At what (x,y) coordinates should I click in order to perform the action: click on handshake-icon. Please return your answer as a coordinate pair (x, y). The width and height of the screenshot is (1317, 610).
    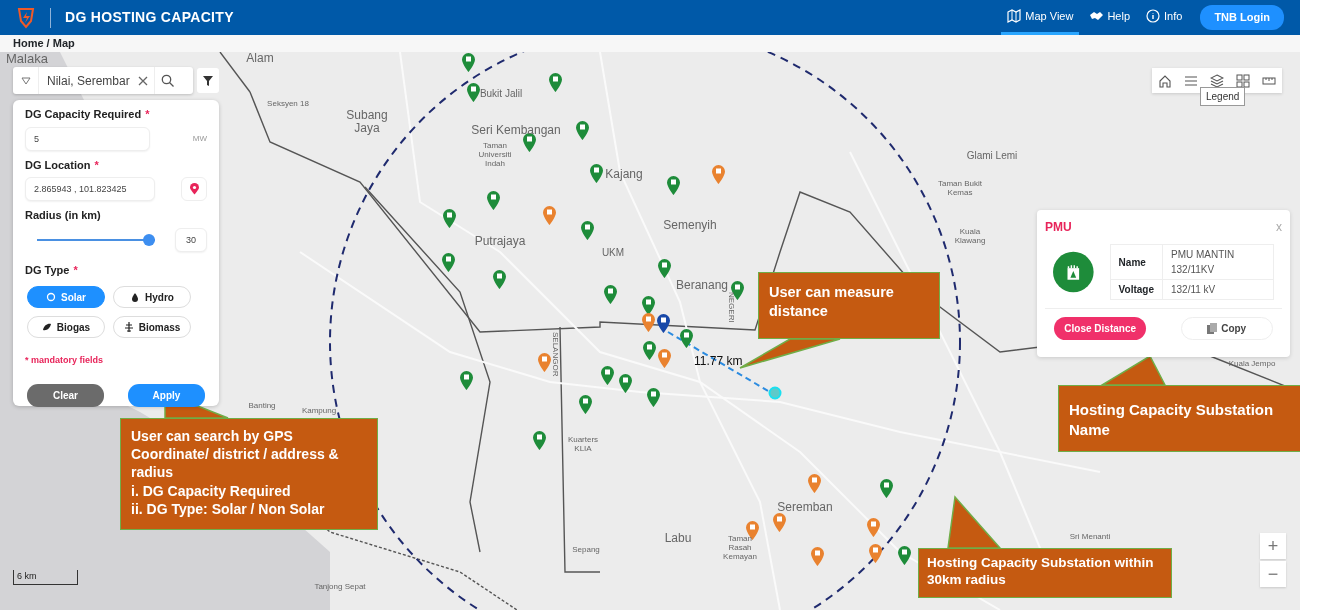
    Looking at the image, I should click on (1096, 16).